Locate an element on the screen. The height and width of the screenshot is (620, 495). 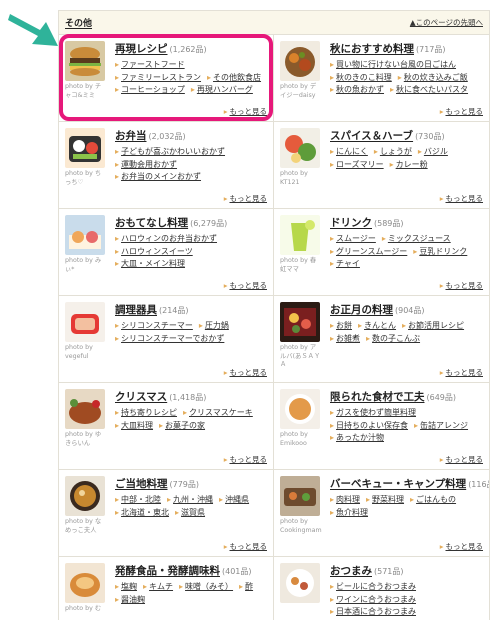
category-title-link: 再現レシピ is located at coordinates (141, 49).